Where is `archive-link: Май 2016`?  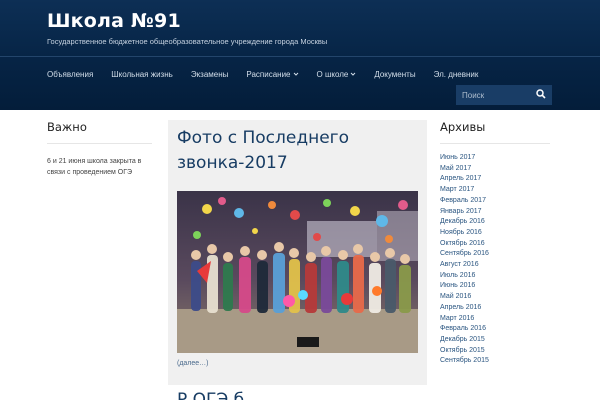 archive-link: Май 2016 is located at coordinates (495, 297).